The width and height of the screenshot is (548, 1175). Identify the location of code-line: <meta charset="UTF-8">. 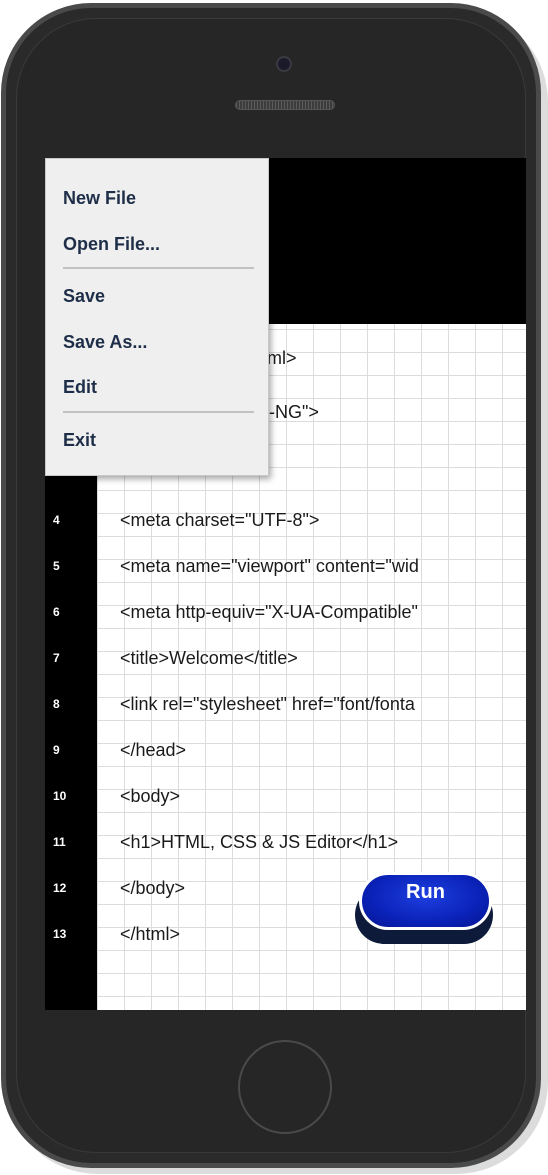
(220, 520).